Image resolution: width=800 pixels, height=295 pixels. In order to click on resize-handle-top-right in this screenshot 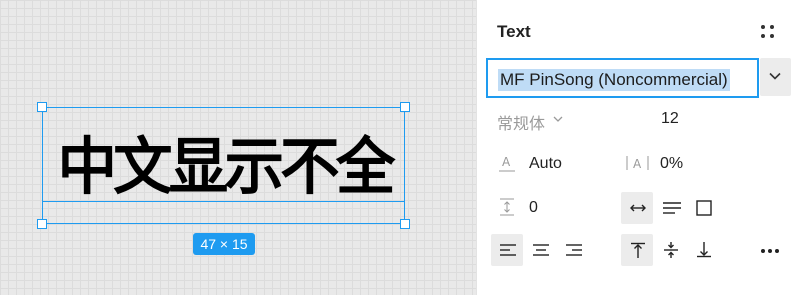, I will do `click(405, 107)`.